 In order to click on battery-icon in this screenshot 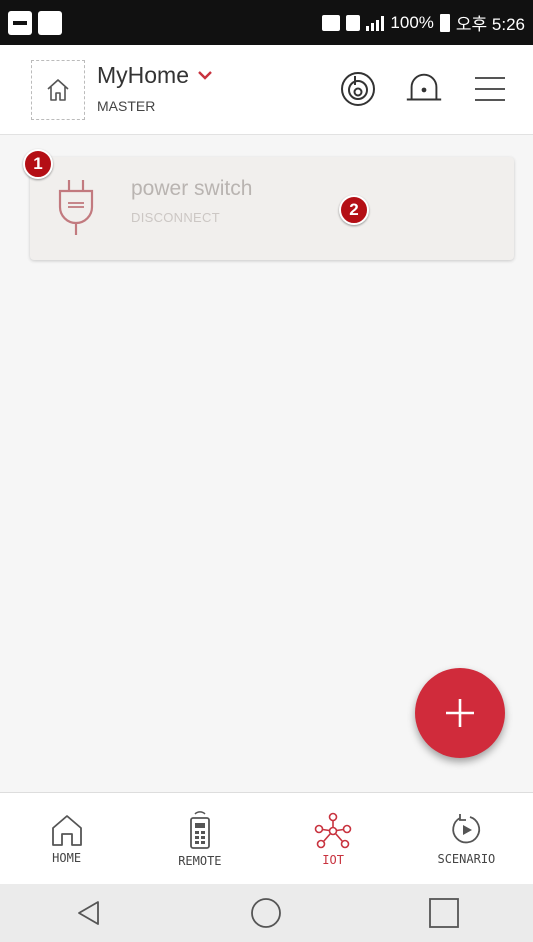, I will do `click(444, 22)`.